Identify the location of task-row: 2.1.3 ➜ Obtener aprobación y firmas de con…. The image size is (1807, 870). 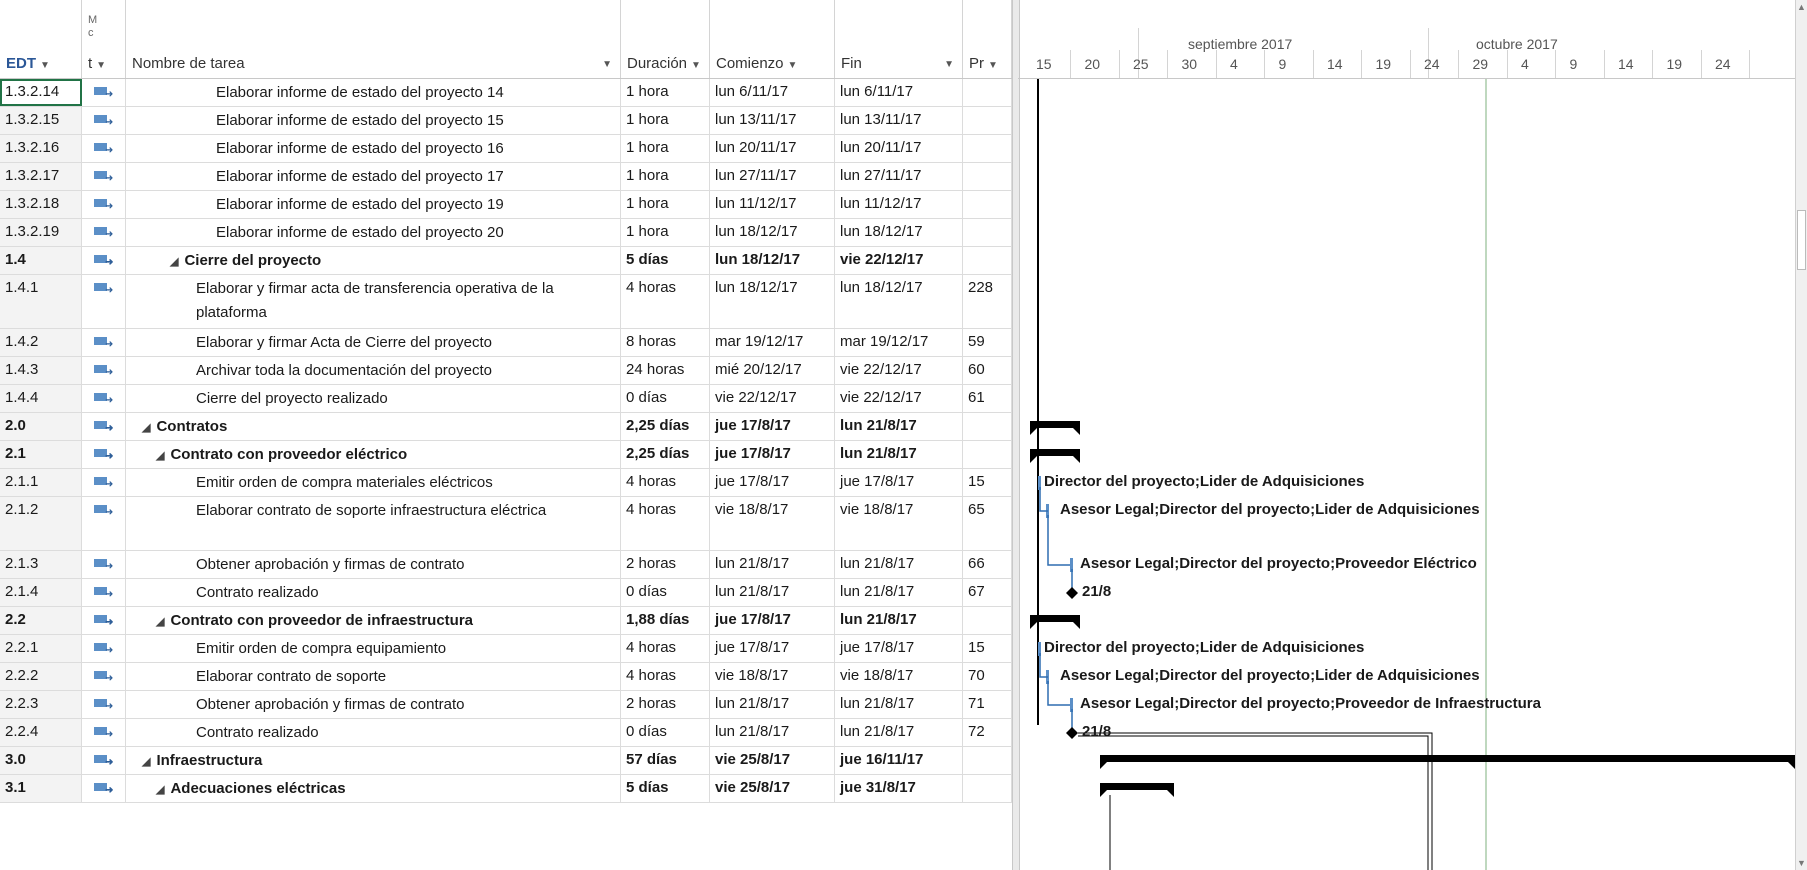
(506, 565).